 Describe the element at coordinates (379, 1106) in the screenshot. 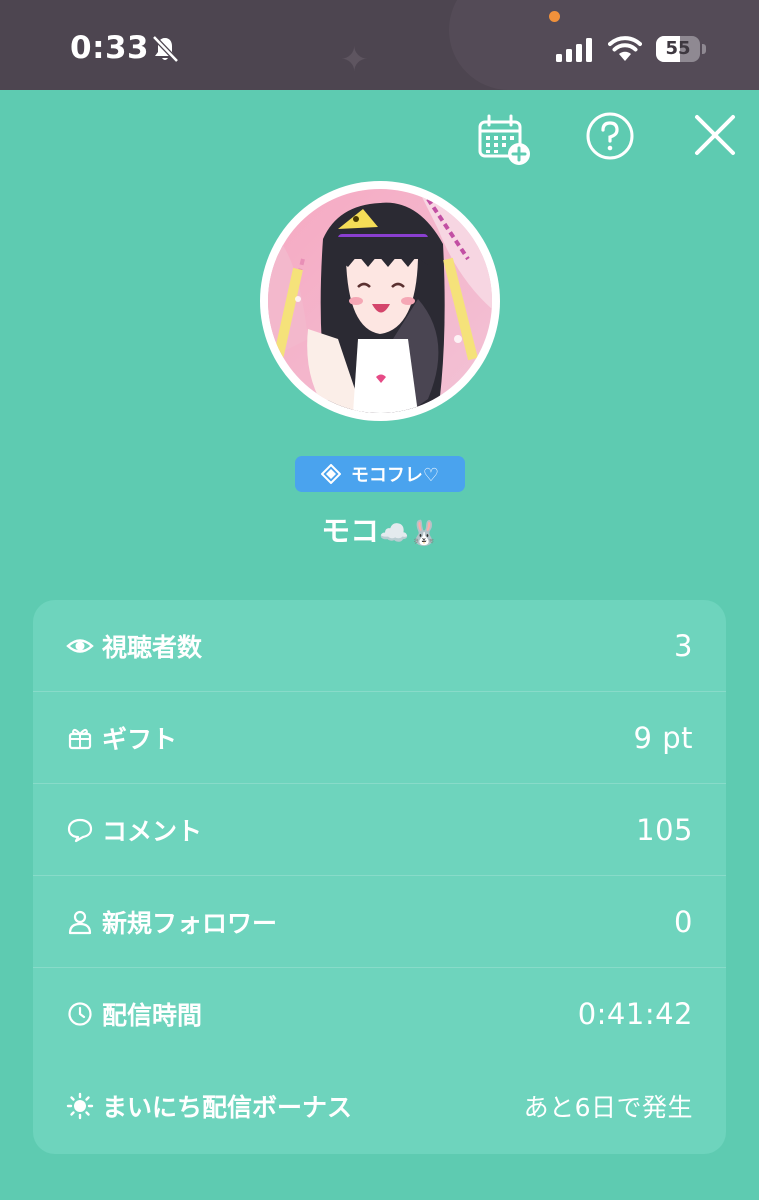

I see `stat-row-daily-bonus: まいにち配信ボーナス あと6日で発生` at that location.